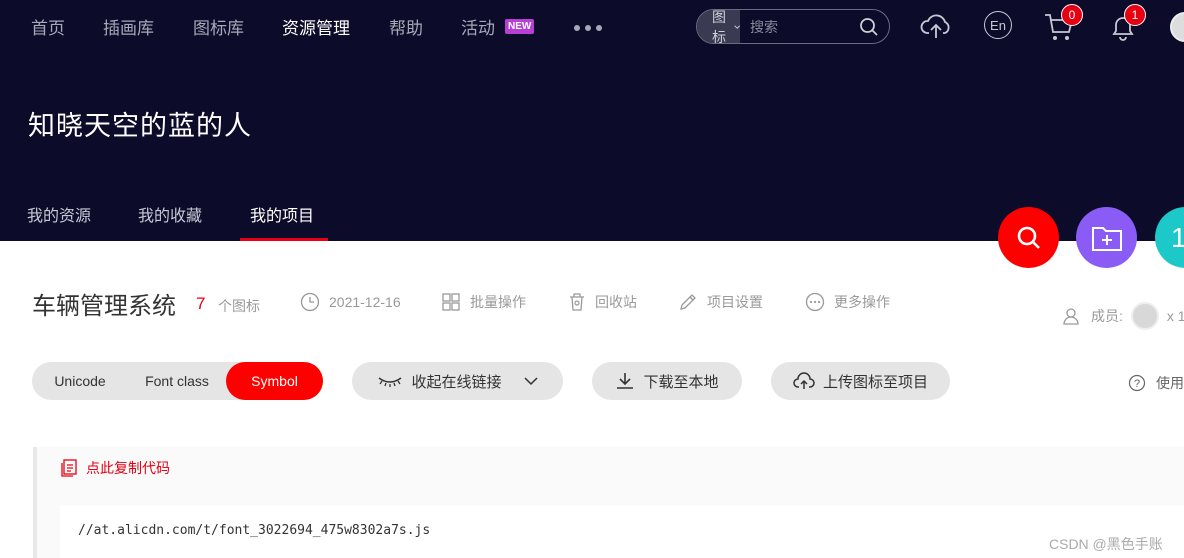 This screenshot has height=558, width=1184. I want to click on mode-font-class: Font class, so click(177, 381).